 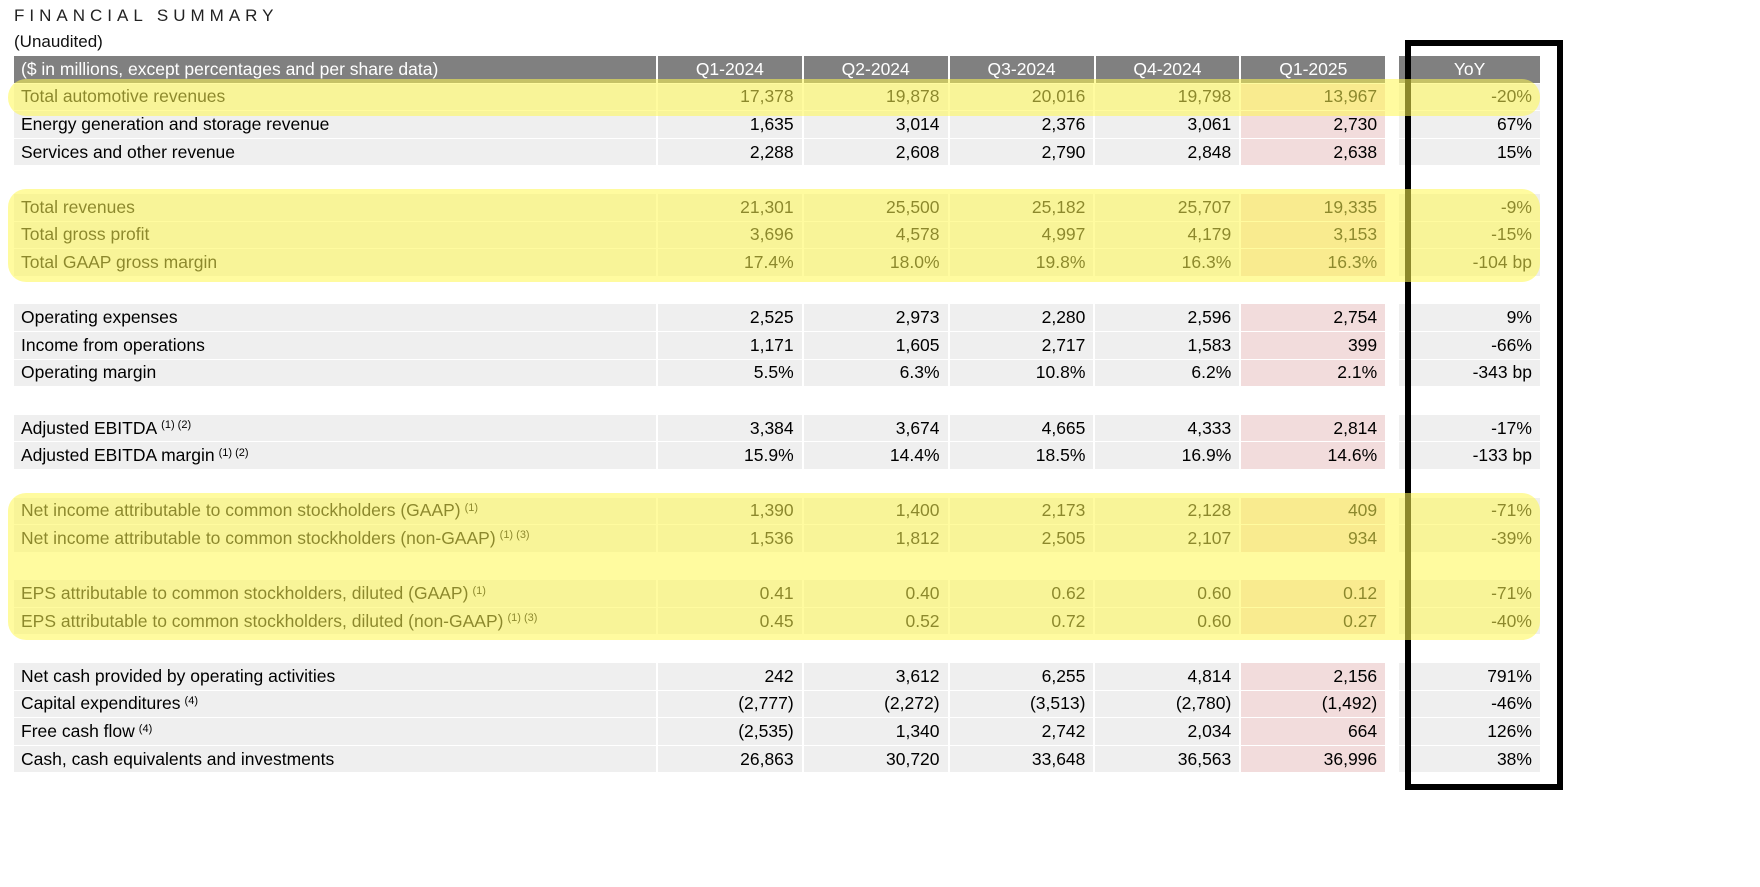 What do you see at coordinates (730, 539) in the screenshot?
I see `value-cell-q1-2024: 1,536` at bounding box center [730, 539].